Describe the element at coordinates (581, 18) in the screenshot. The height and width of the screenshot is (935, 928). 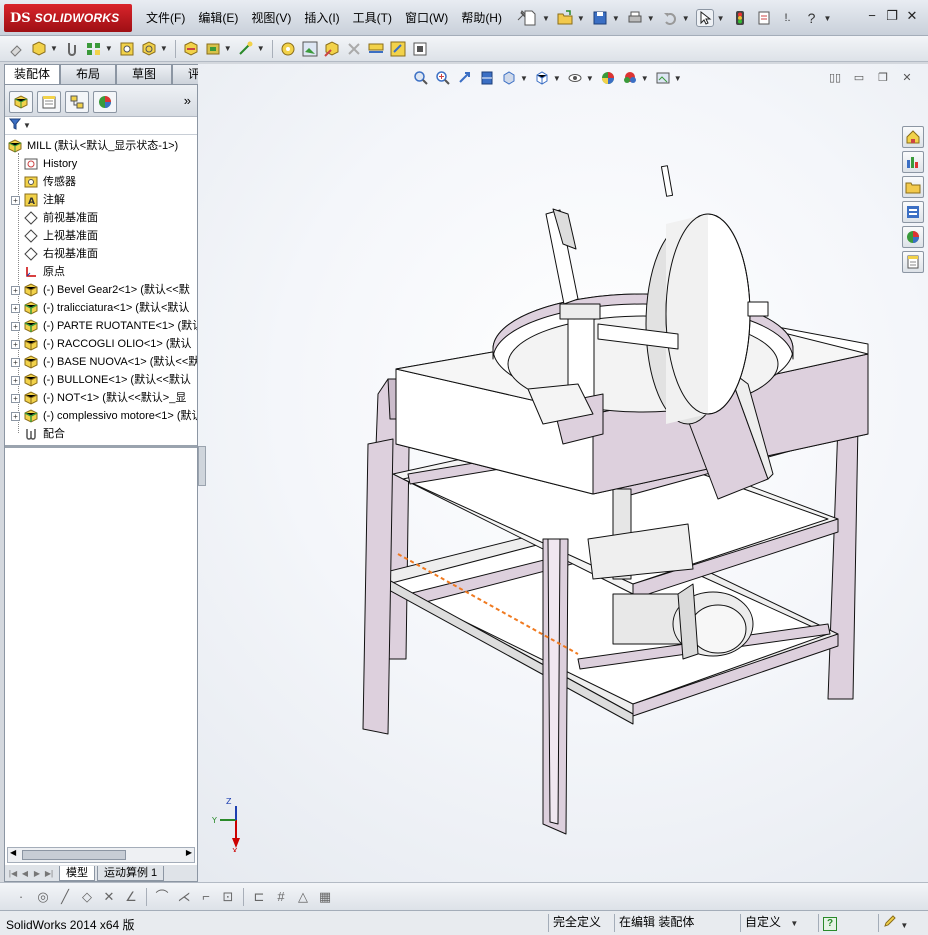
I see `open-dropdown-icon: ▼` at that location.